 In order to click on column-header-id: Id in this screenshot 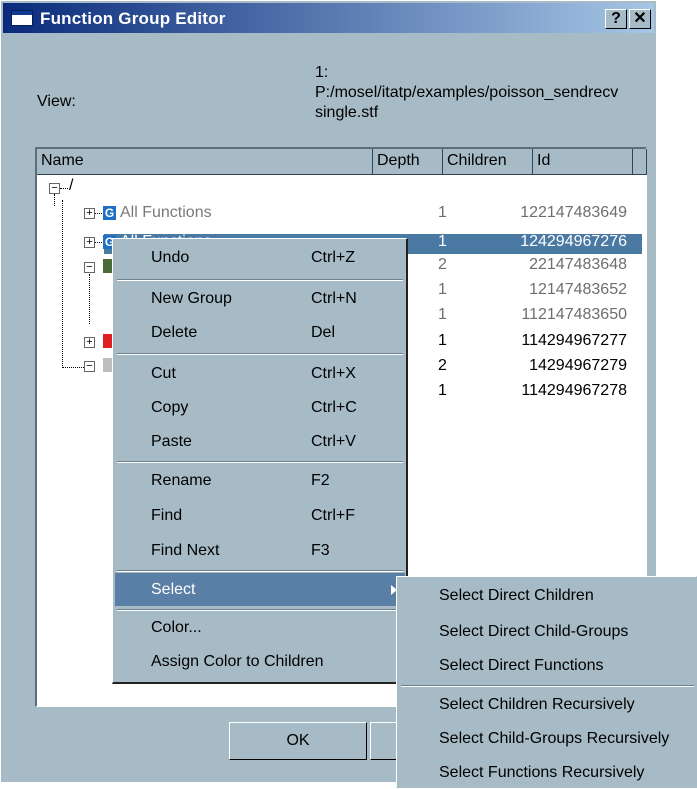, I will do `click(583, 162)`.